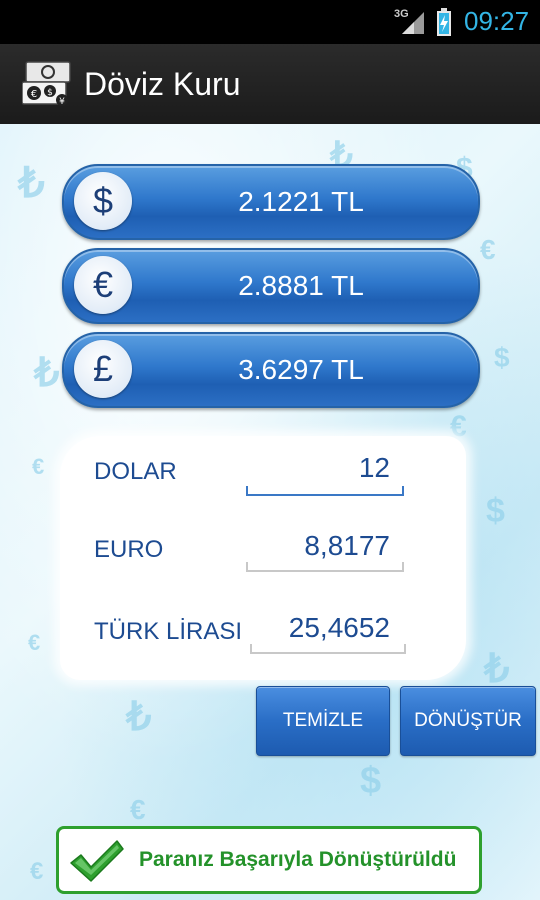 This screenshot has height=900, width=540. I want to click on dollar-icon: $, so click(103, 201).